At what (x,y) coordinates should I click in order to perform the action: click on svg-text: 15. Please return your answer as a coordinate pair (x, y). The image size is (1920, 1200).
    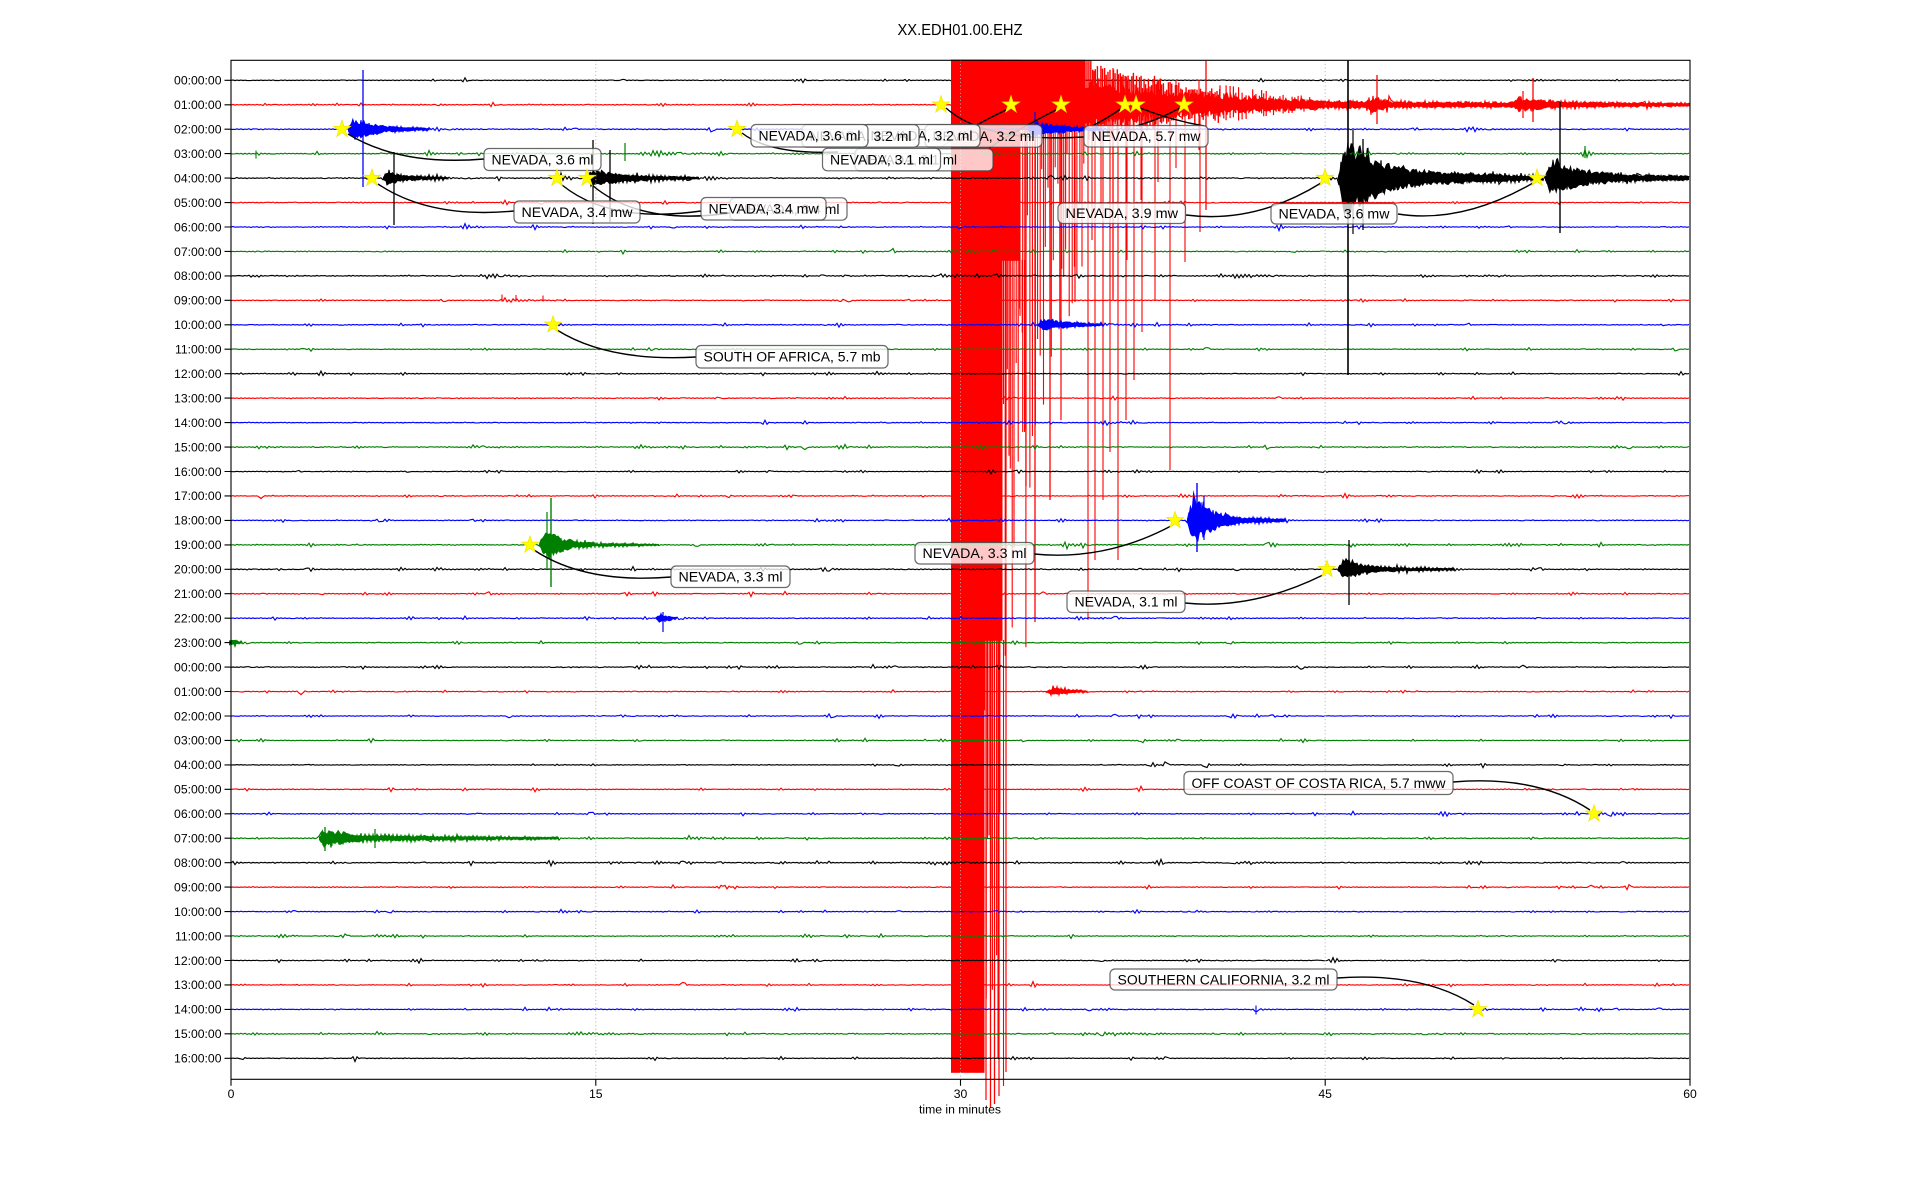
    Looking at the image, I should click on (596, 1094).